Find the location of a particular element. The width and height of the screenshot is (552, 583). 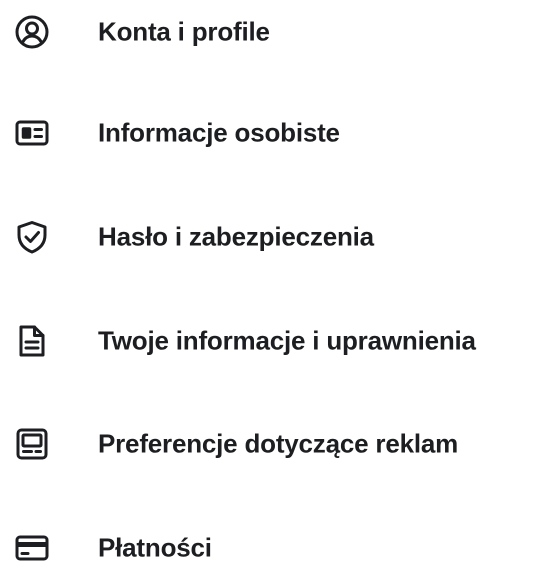

menu-item-label: Płatności is located at coordinates (155, 547).